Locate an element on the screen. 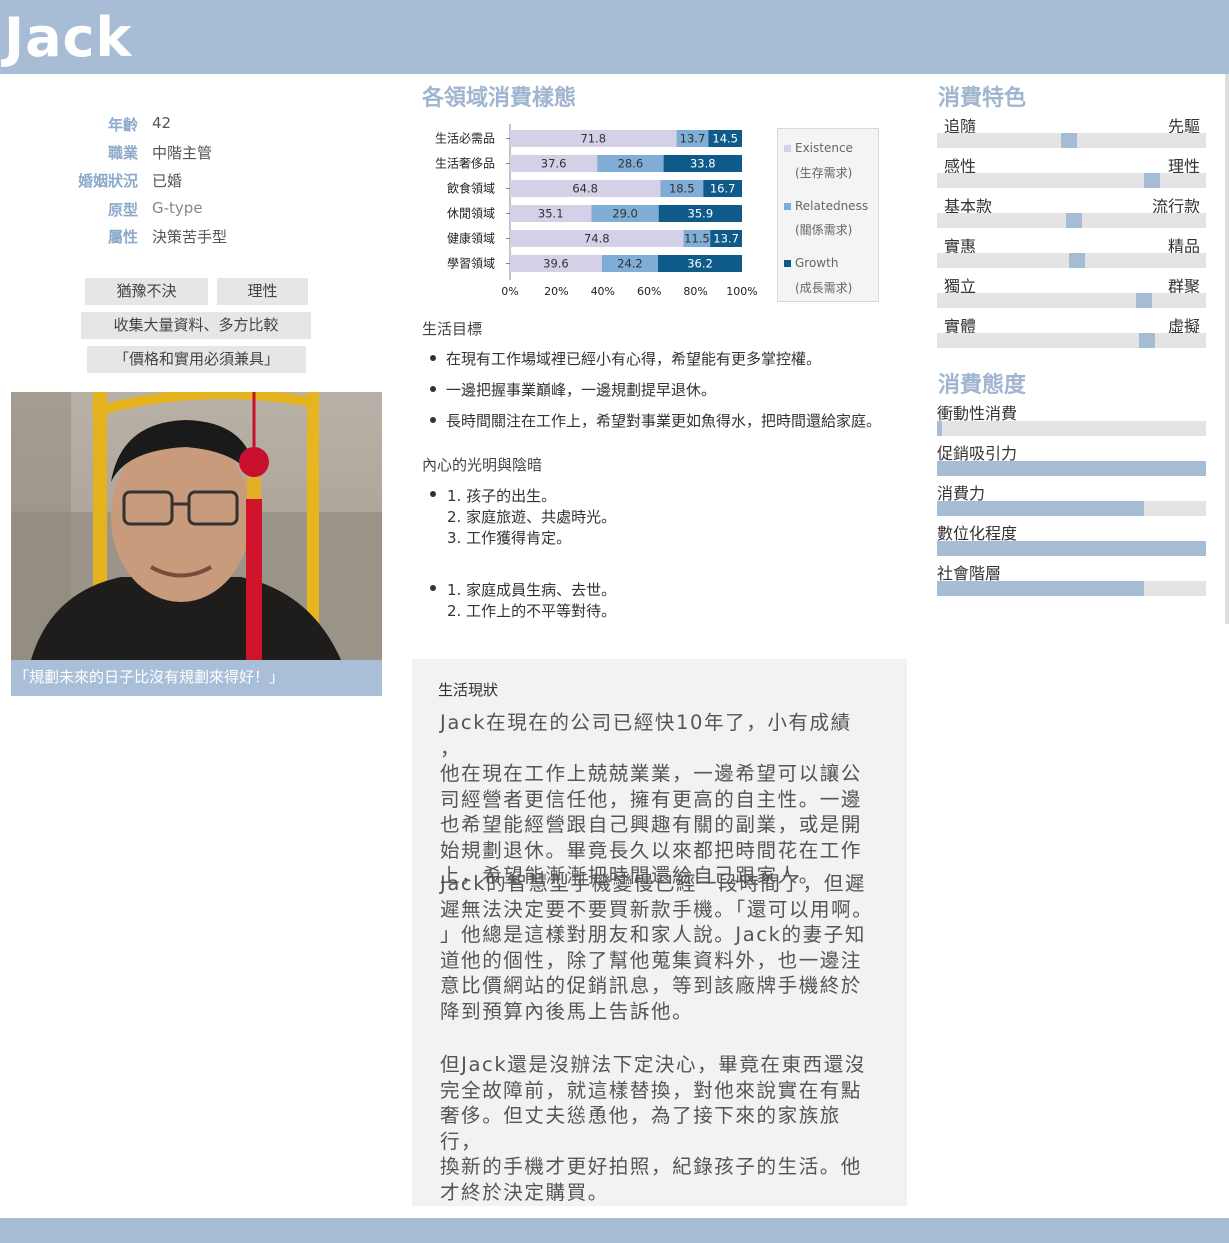 Image resolution: width=1229 pixels, height=1243 pixels. text-line: 但Jack還是沒辦法下定決心，畢竟在東西還沒 is located at coordinates (653, 1064).